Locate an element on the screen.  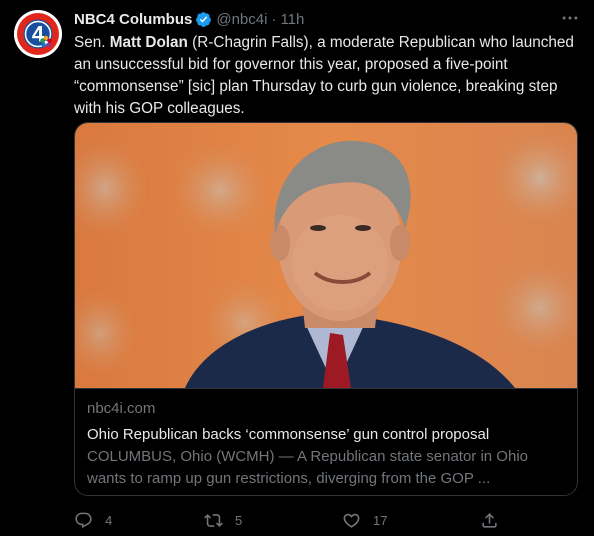
retweet-button: 5 is located at coordinates (223, 520).